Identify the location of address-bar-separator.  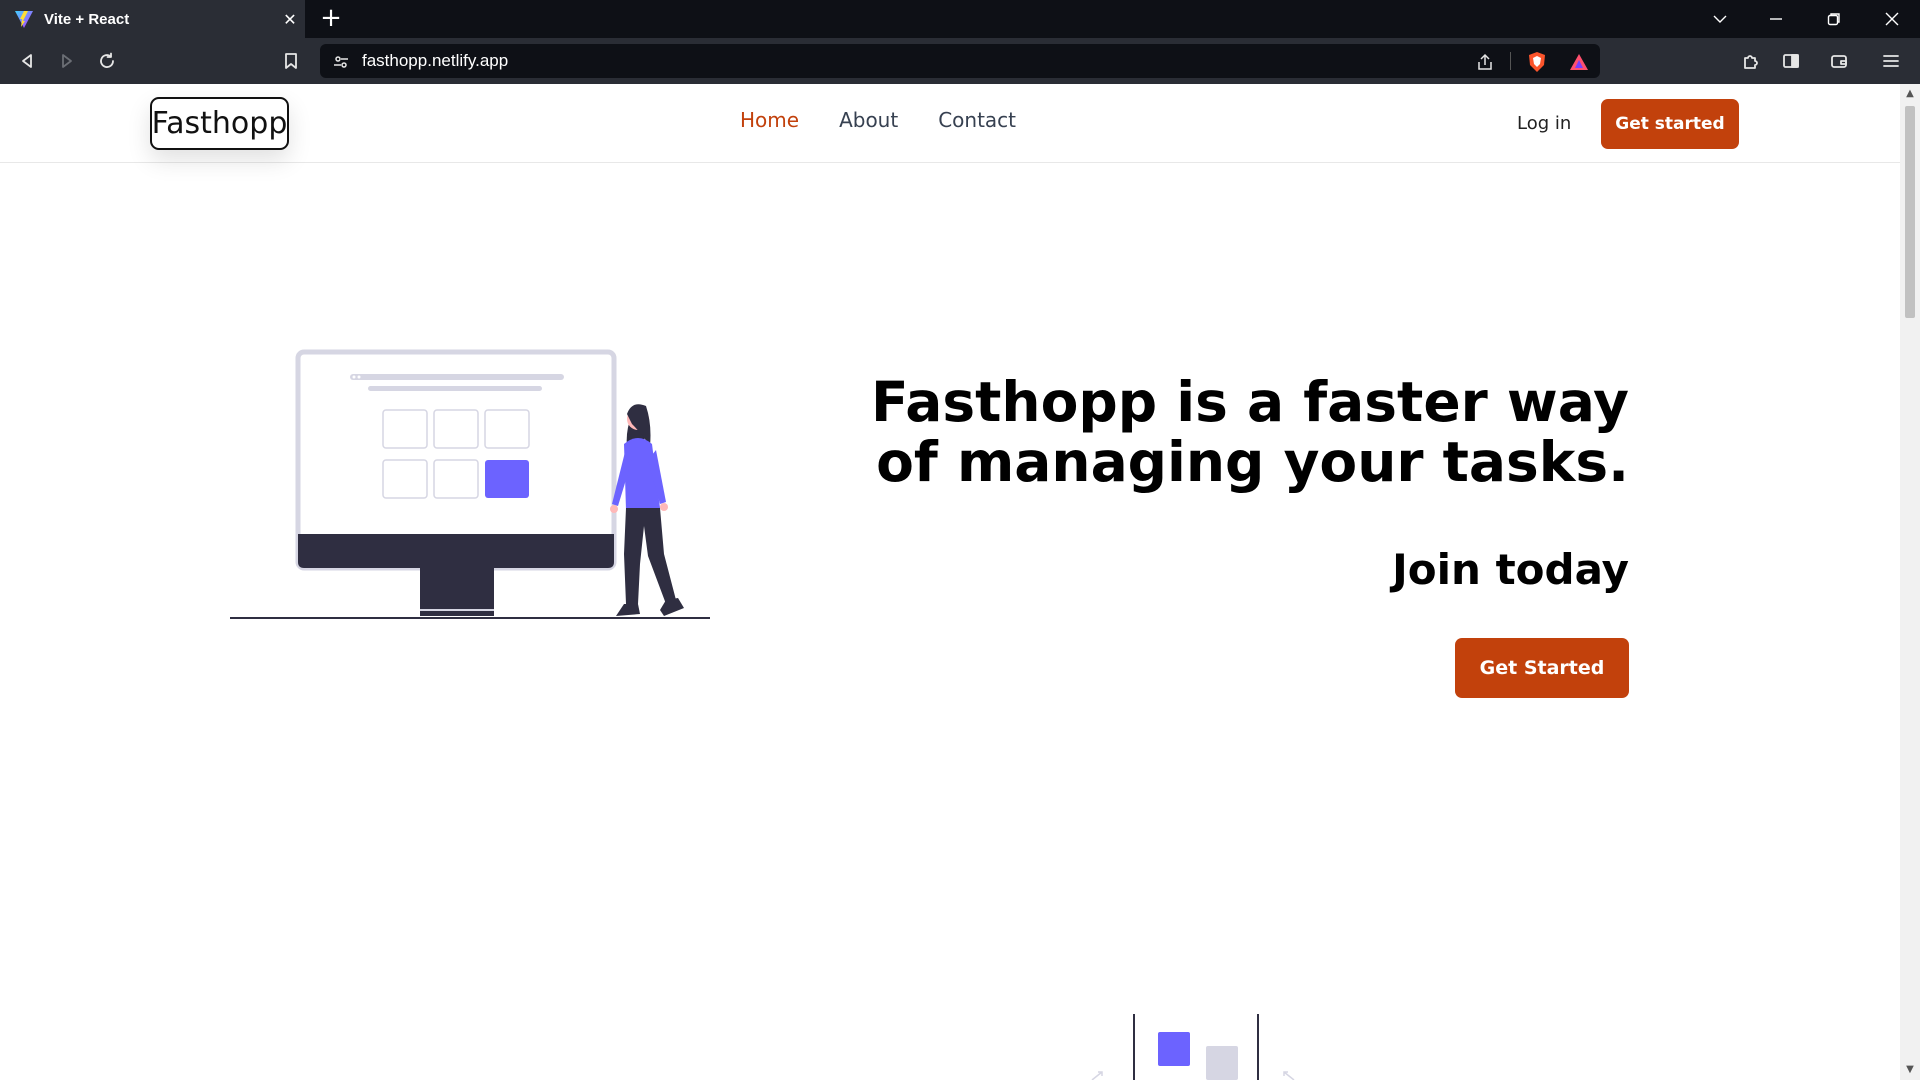
(1510, 61).